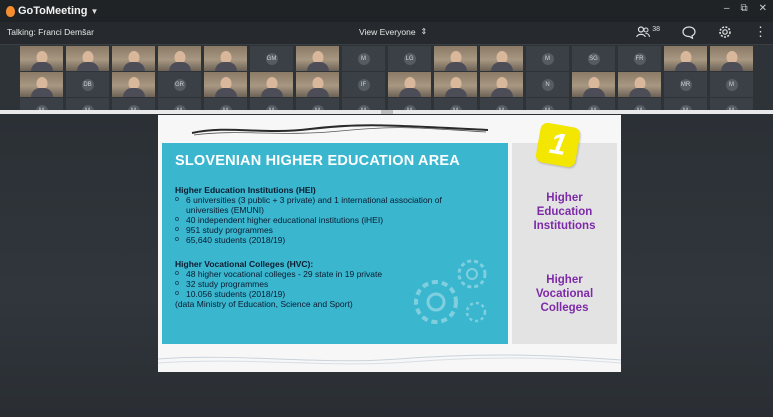 The image size is (773, 417). I want to click on people-icon, so click(643, 32).